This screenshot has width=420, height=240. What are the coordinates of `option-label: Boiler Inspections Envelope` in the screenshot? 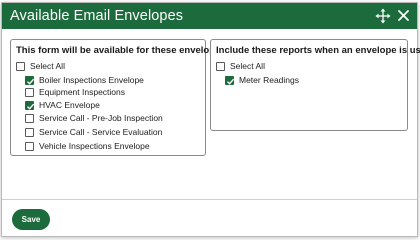 It's located at (91, 80).